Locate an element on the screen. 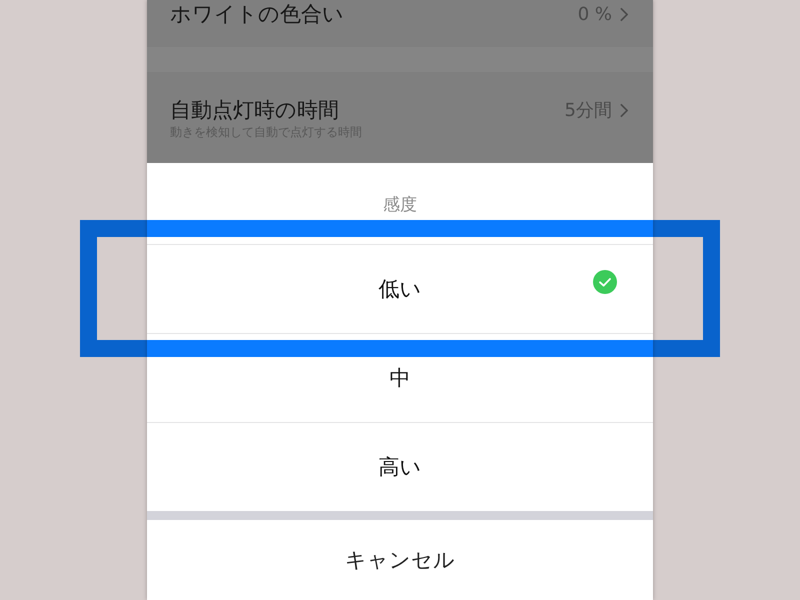  sheet-title: 感度 is located at coordinates (400, 205).